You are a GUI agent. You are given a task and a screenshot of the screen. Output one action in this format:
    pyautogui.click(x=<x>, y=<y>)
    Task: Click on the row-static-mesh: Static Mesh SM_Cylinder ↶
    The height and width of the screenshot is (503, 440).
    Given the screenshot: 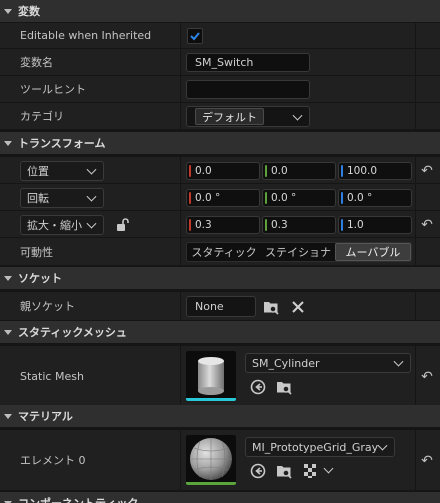 What is the action you would take?
    pyautogui.click(x=220, y=375)
    